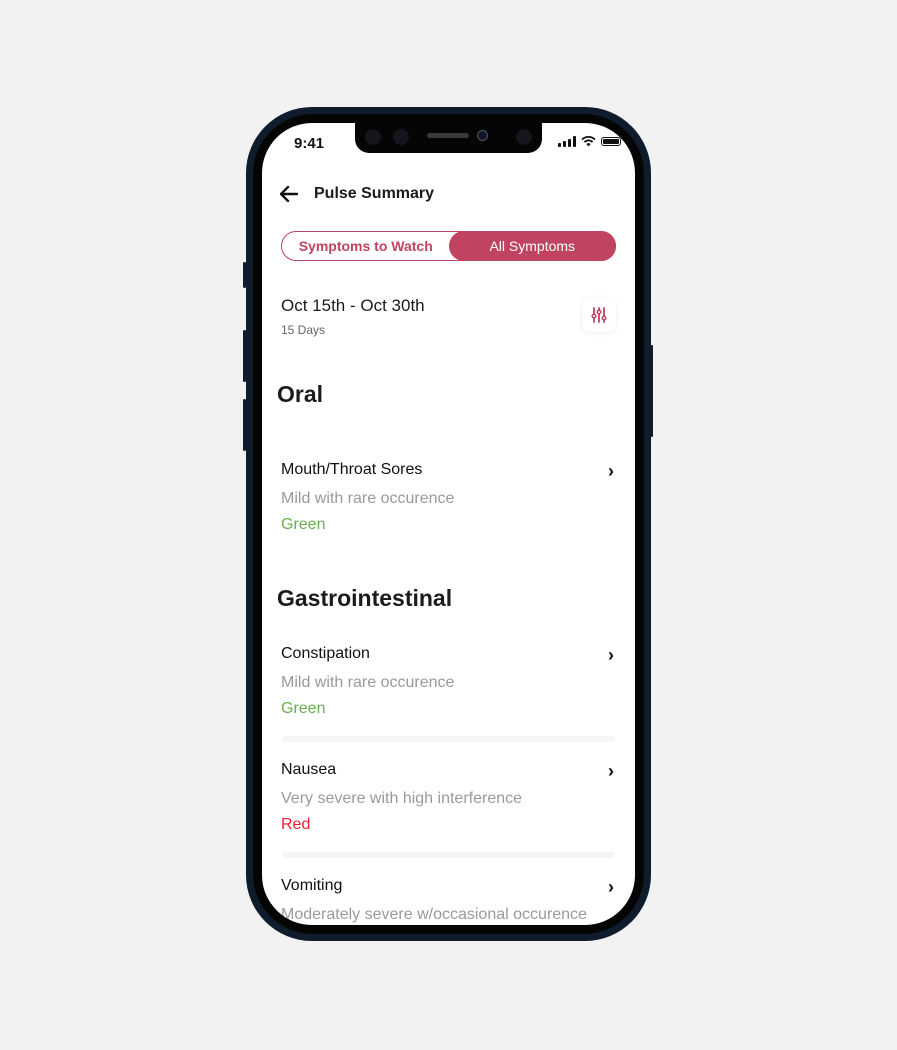 This screenshot has height=1050, width=897. What do you see at coordinates (374, 193) in the screenshot?
I see `page-title: Pulse Summary` at bounding box center [374, 193].